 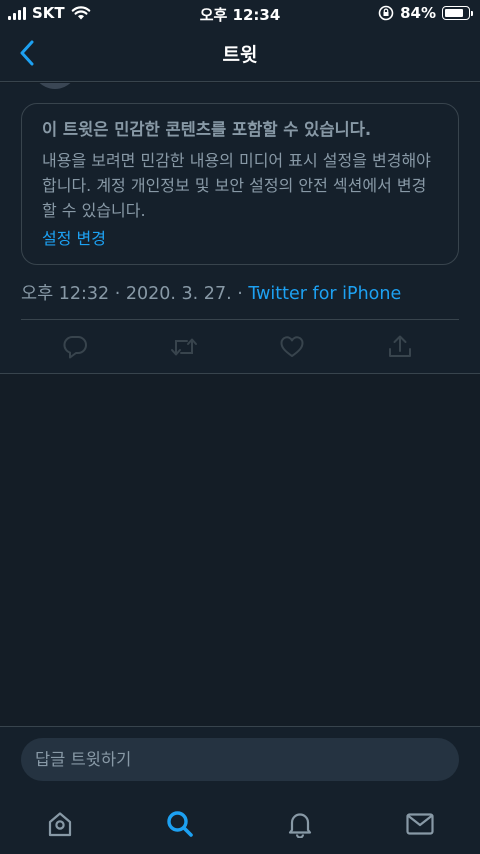 I want to click on tab-messages, so click(x=420, y=824).